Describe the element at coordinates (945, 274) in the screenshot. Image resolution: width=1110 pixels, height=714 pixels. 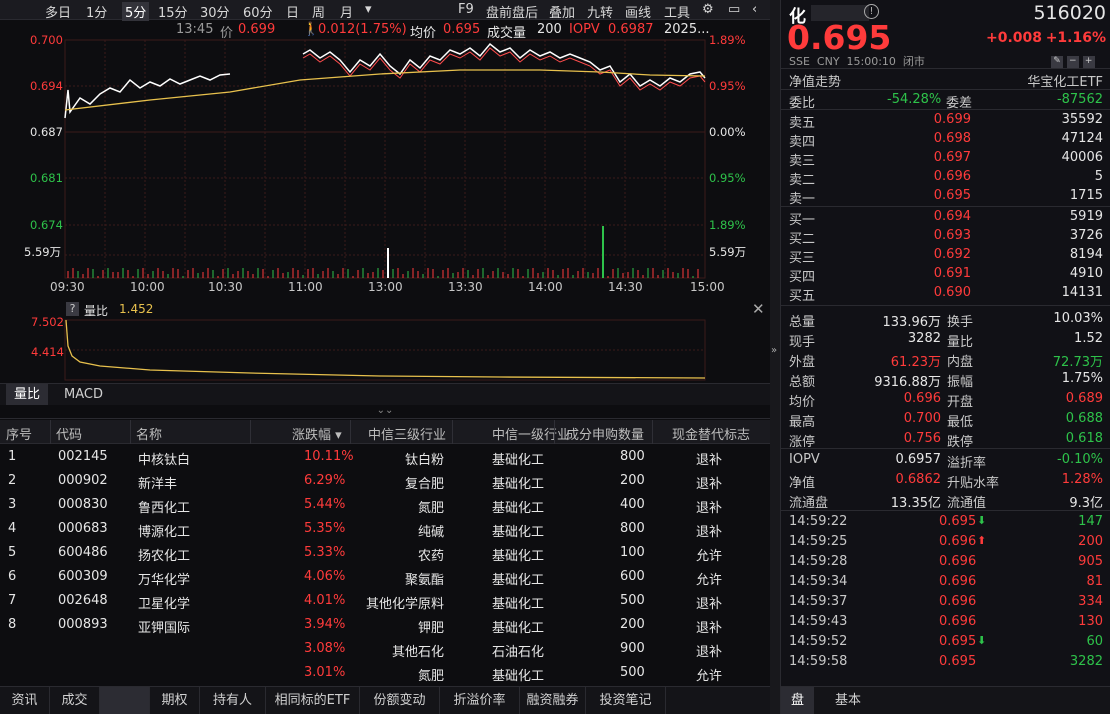
I see `bid-row: 买四 0.691 4910` at that location.